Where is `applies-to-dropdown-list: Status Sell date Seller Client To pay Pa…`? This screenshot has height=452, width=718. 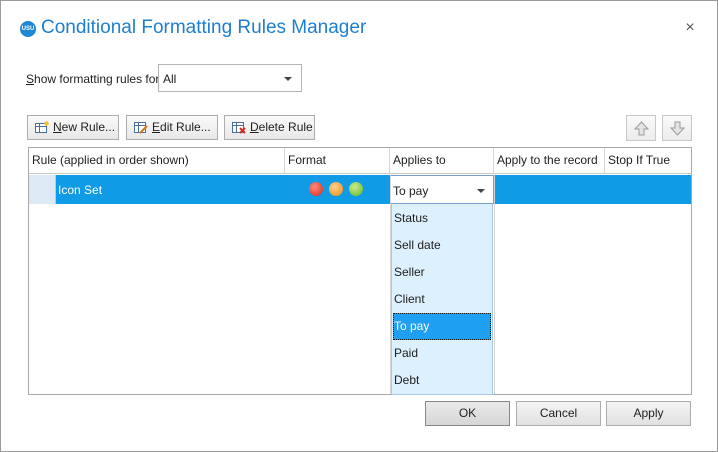
applies-to-dropdown-list: Status Sell date Seller Client To pay Pa… is located at coordinates (442, 299).